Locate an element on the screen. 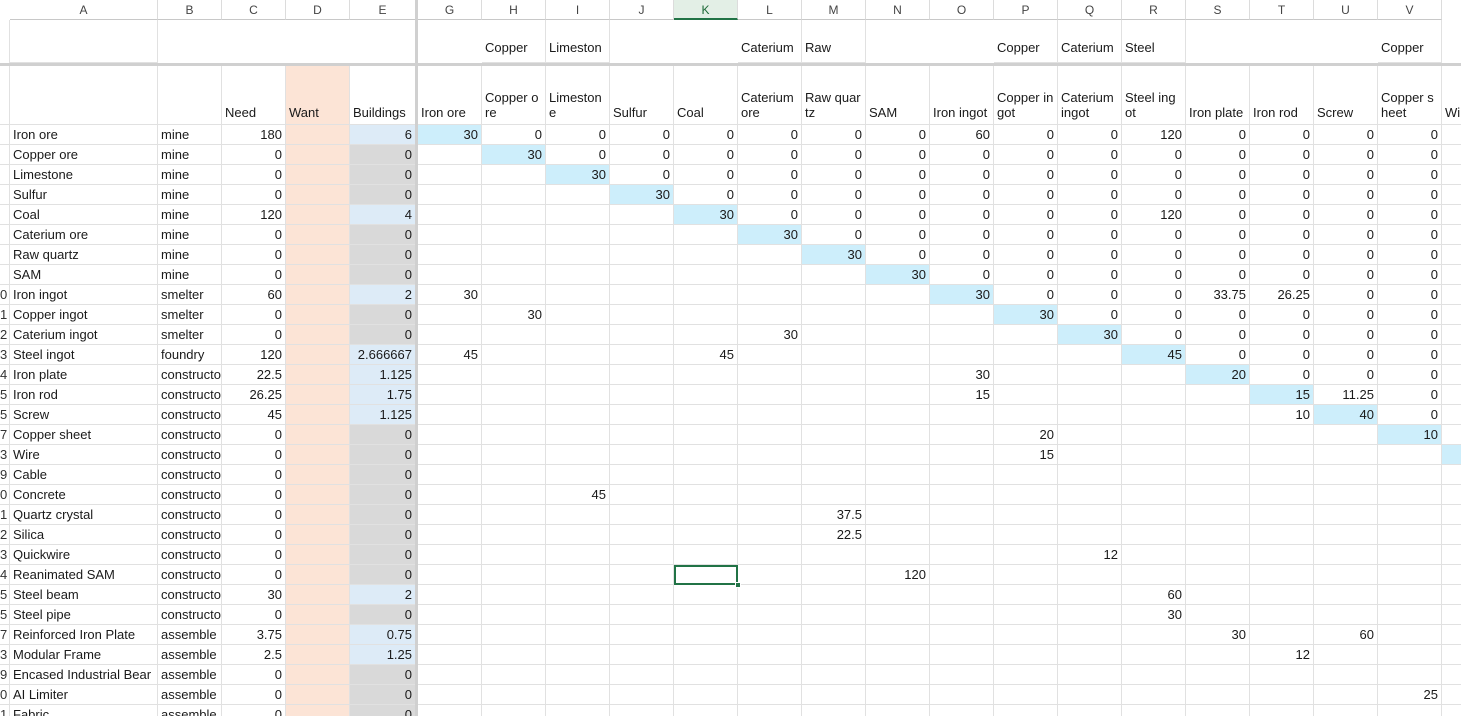  row-number: 9 is located at coordinates (5, 475).